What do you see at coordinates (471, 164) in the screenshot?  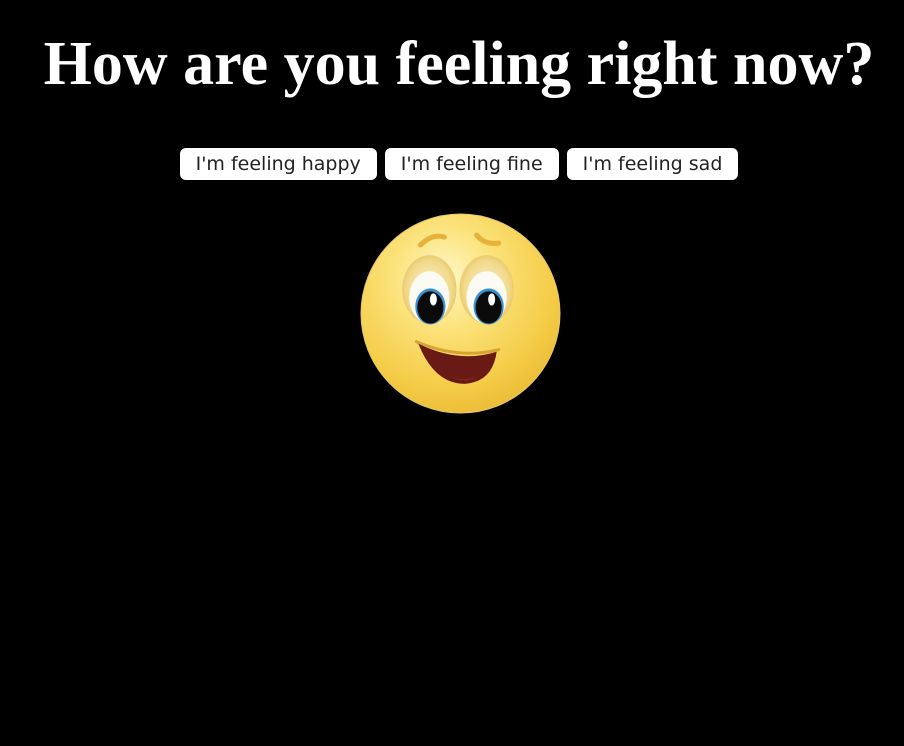 I see `feeling-fine-button: I'm feeling fine` at bounding box center [471, 164].